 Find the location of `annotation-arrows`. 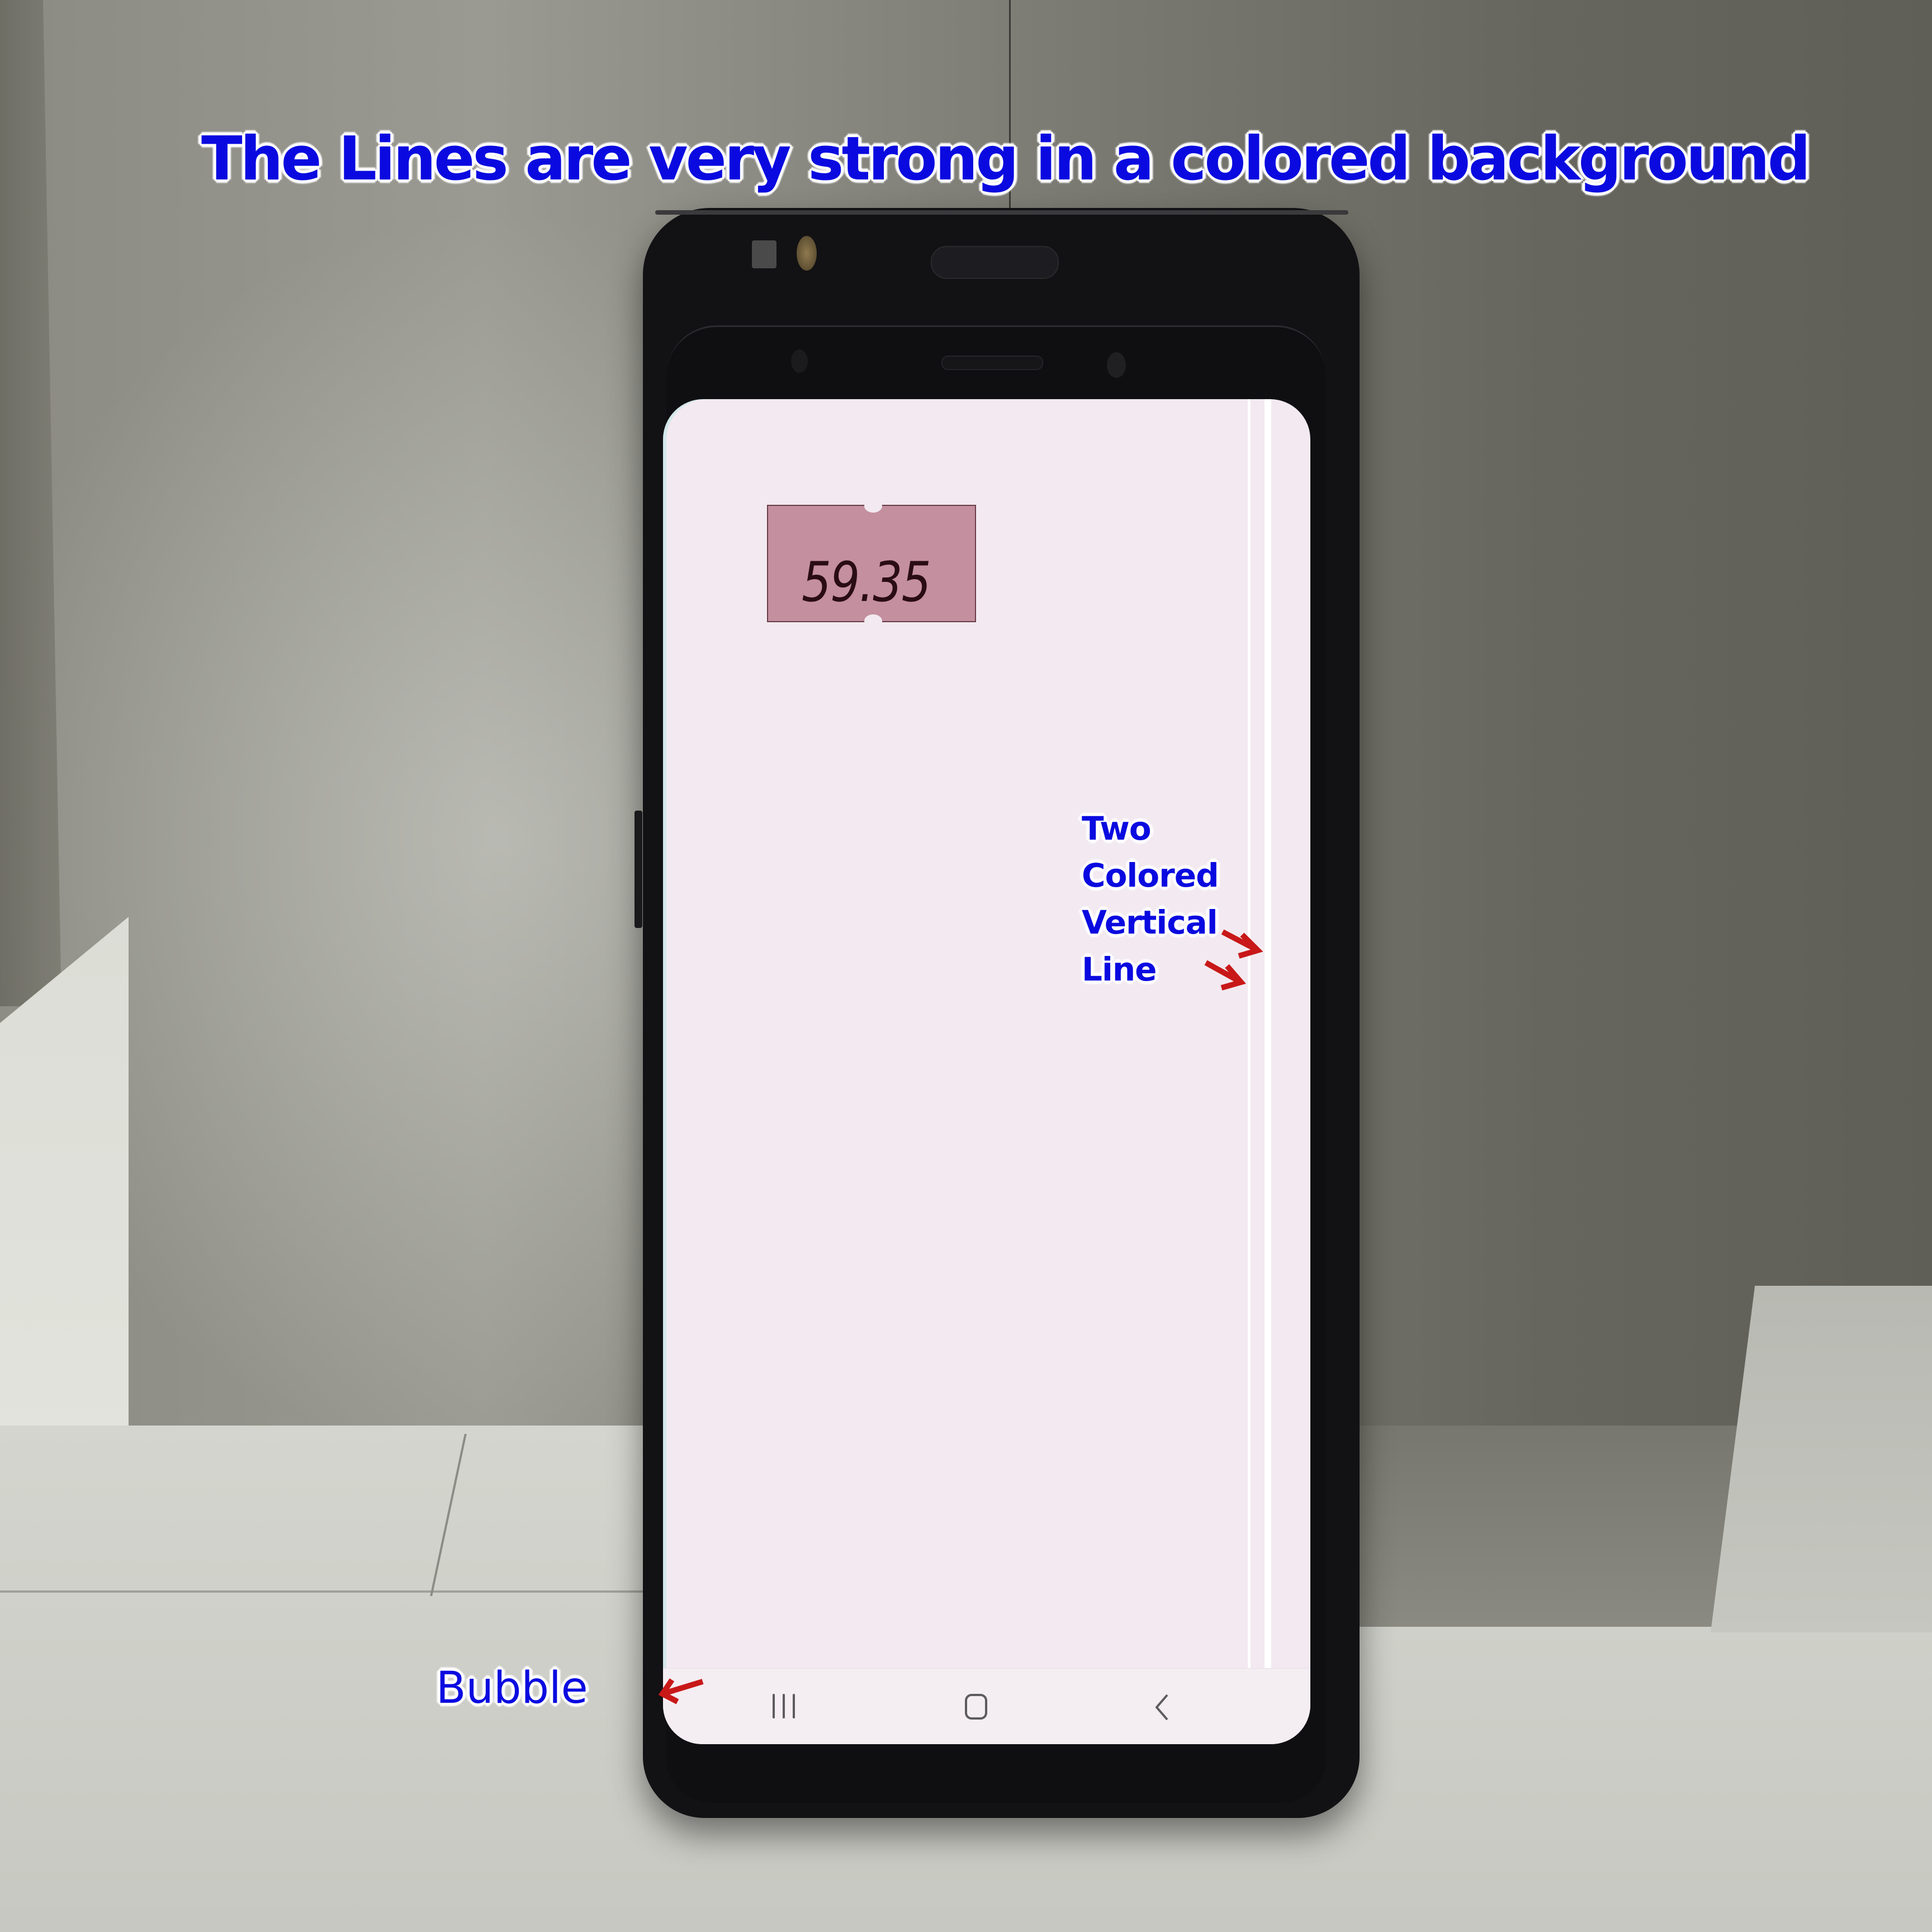

annotation-arrows is located at coordinates (961, 1316).